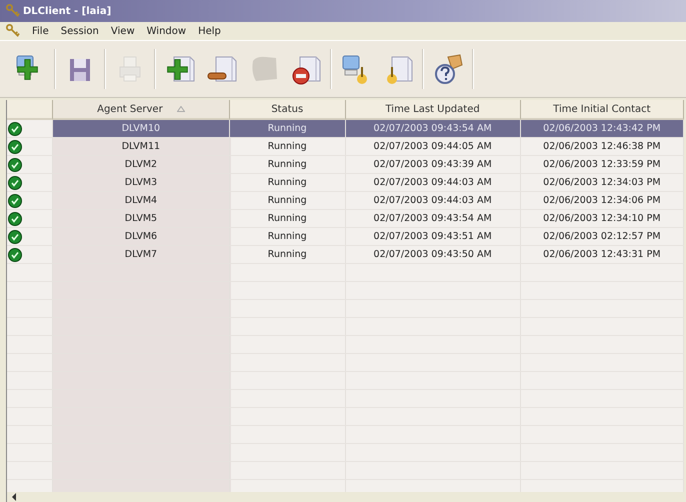 This screenshot has height=502, width=686. I want to click on menu-item: Window, so click(166, 31).